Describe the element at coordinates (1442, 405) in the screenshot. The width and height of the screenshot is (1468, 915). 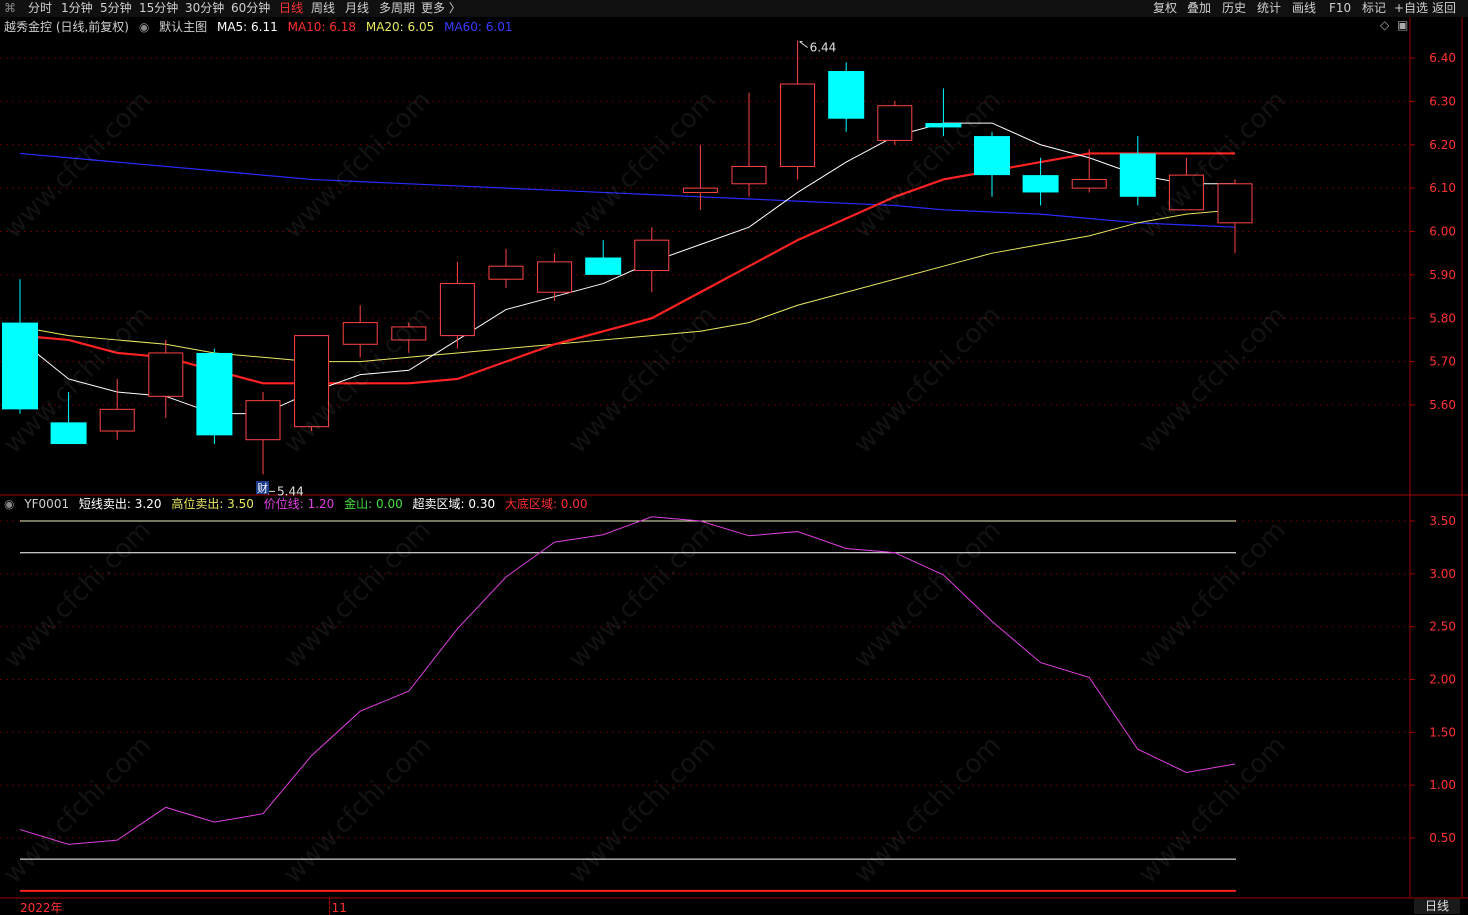
I see `main-y-tick-label: 5.60` at that location.